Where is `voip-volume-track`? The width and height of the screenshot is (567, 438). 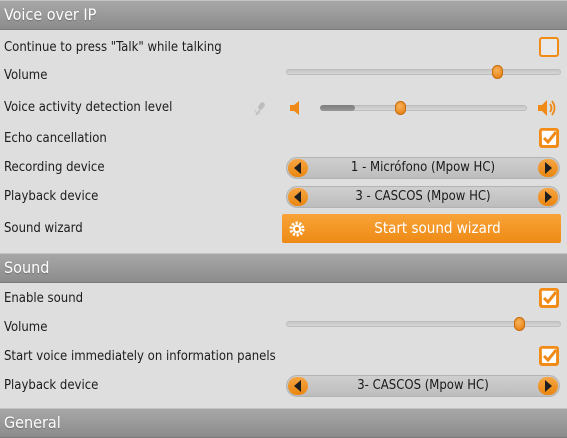
voip-volume-track is located at coordinates (423, 72).